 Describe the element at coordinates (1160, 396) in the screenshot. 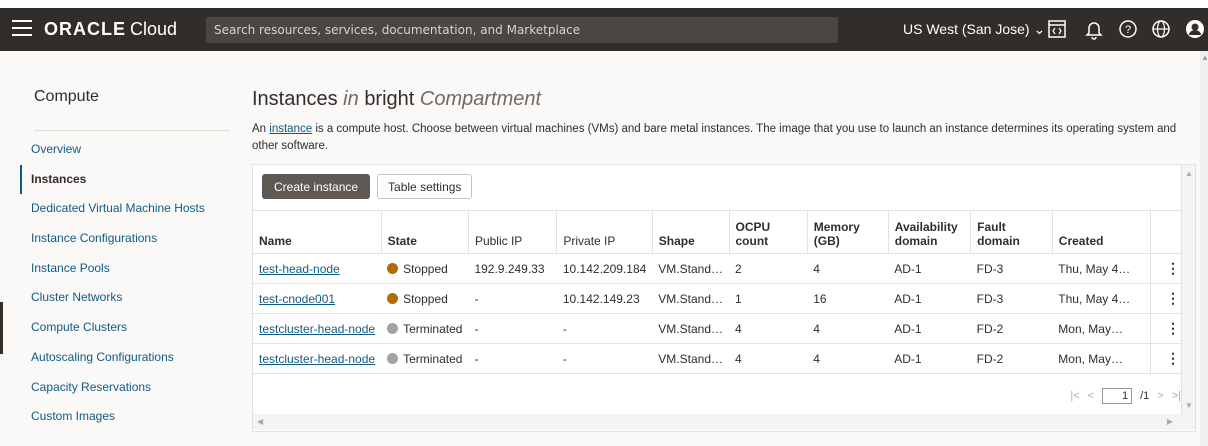

I see `next-page-icon: >` at that location.